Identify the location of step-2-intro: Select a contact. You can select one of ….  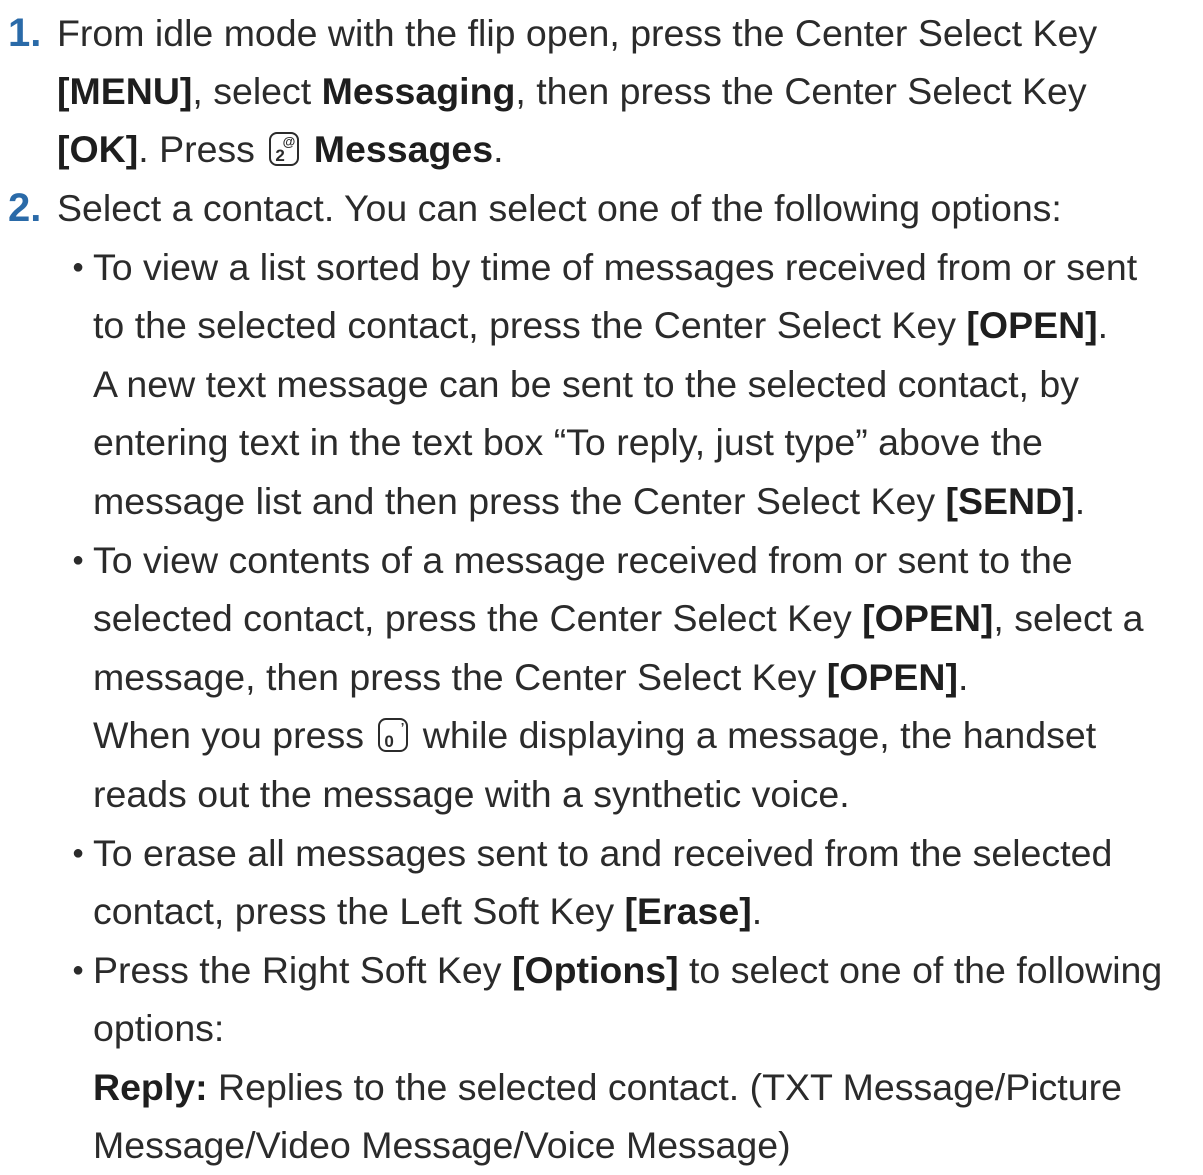
(559, 208).